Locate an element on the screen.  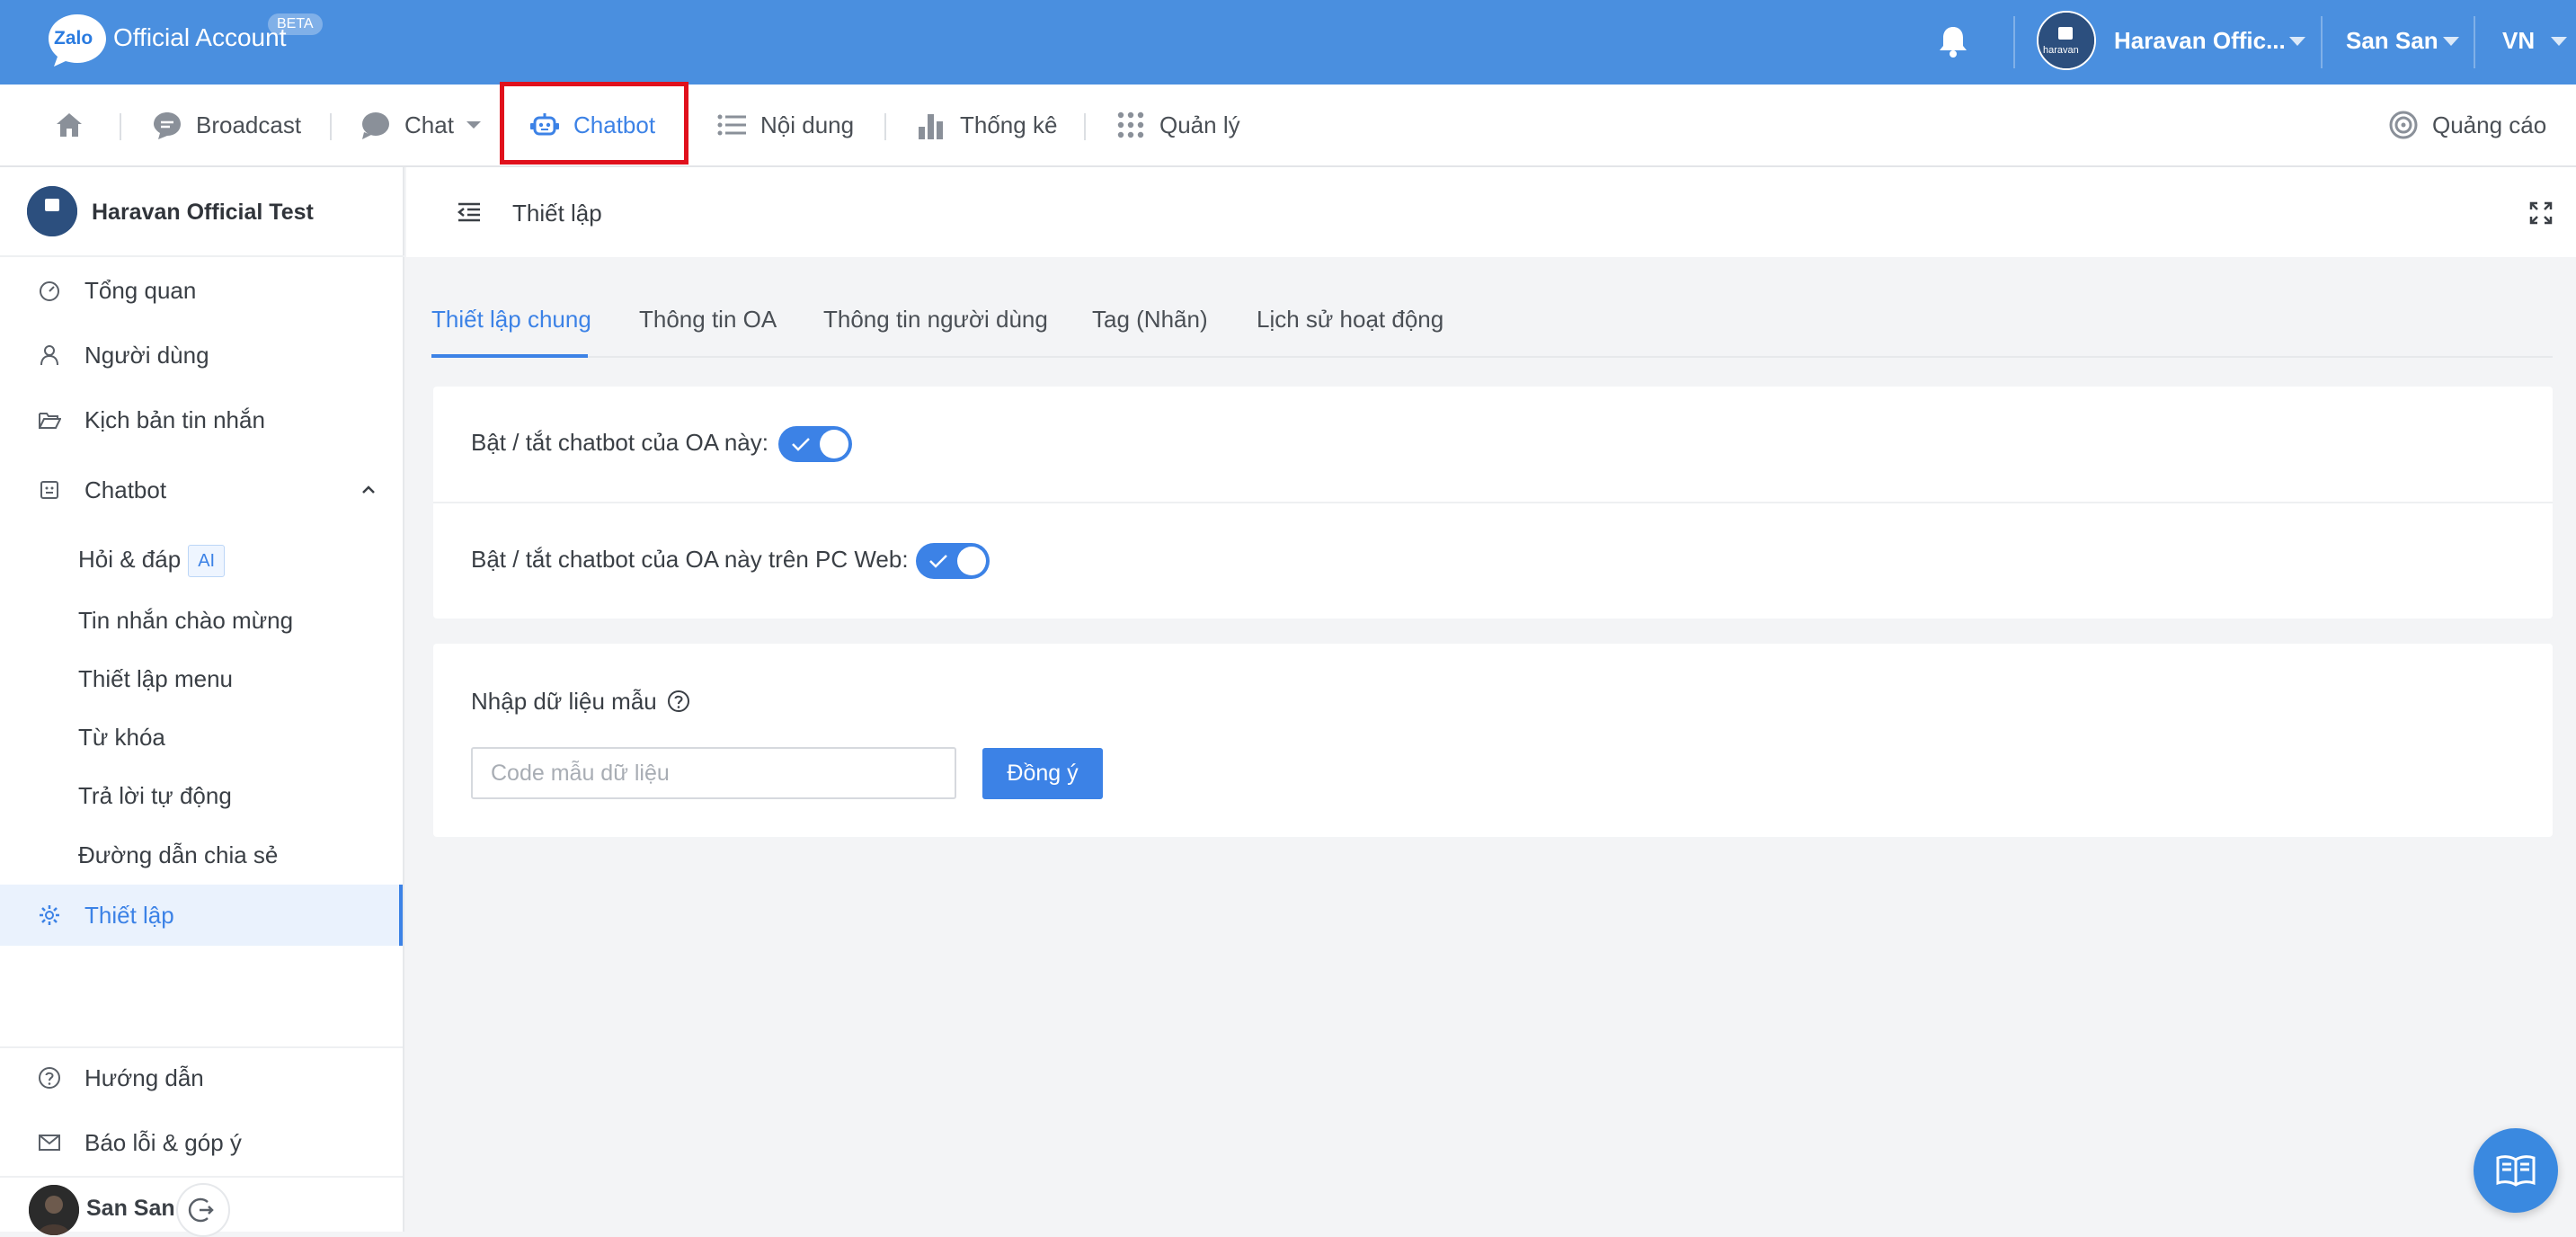
sidebar-item-label: Người dùng is located at coordinates (146, 355).